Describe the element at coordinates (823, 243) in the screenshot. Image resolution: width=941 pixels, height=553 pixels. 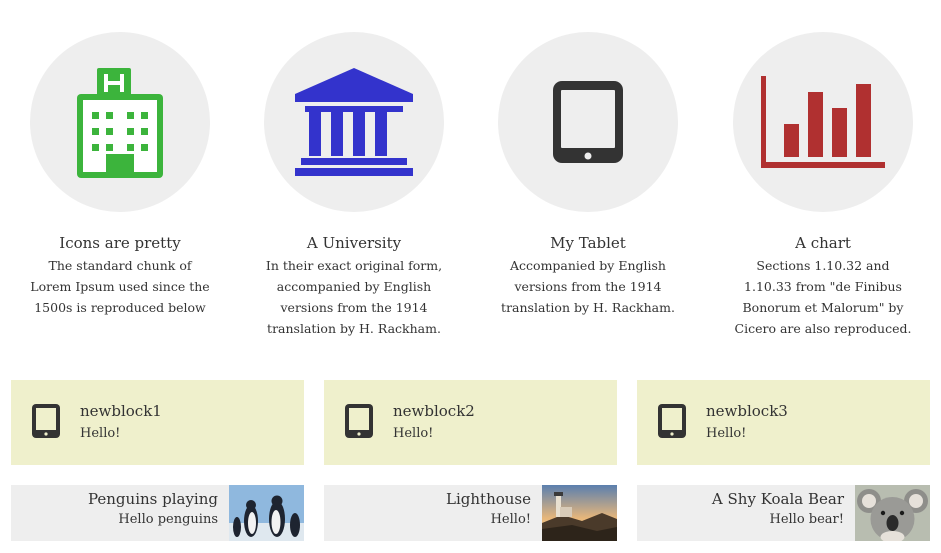
I see `feature-title: A chart` at that location.